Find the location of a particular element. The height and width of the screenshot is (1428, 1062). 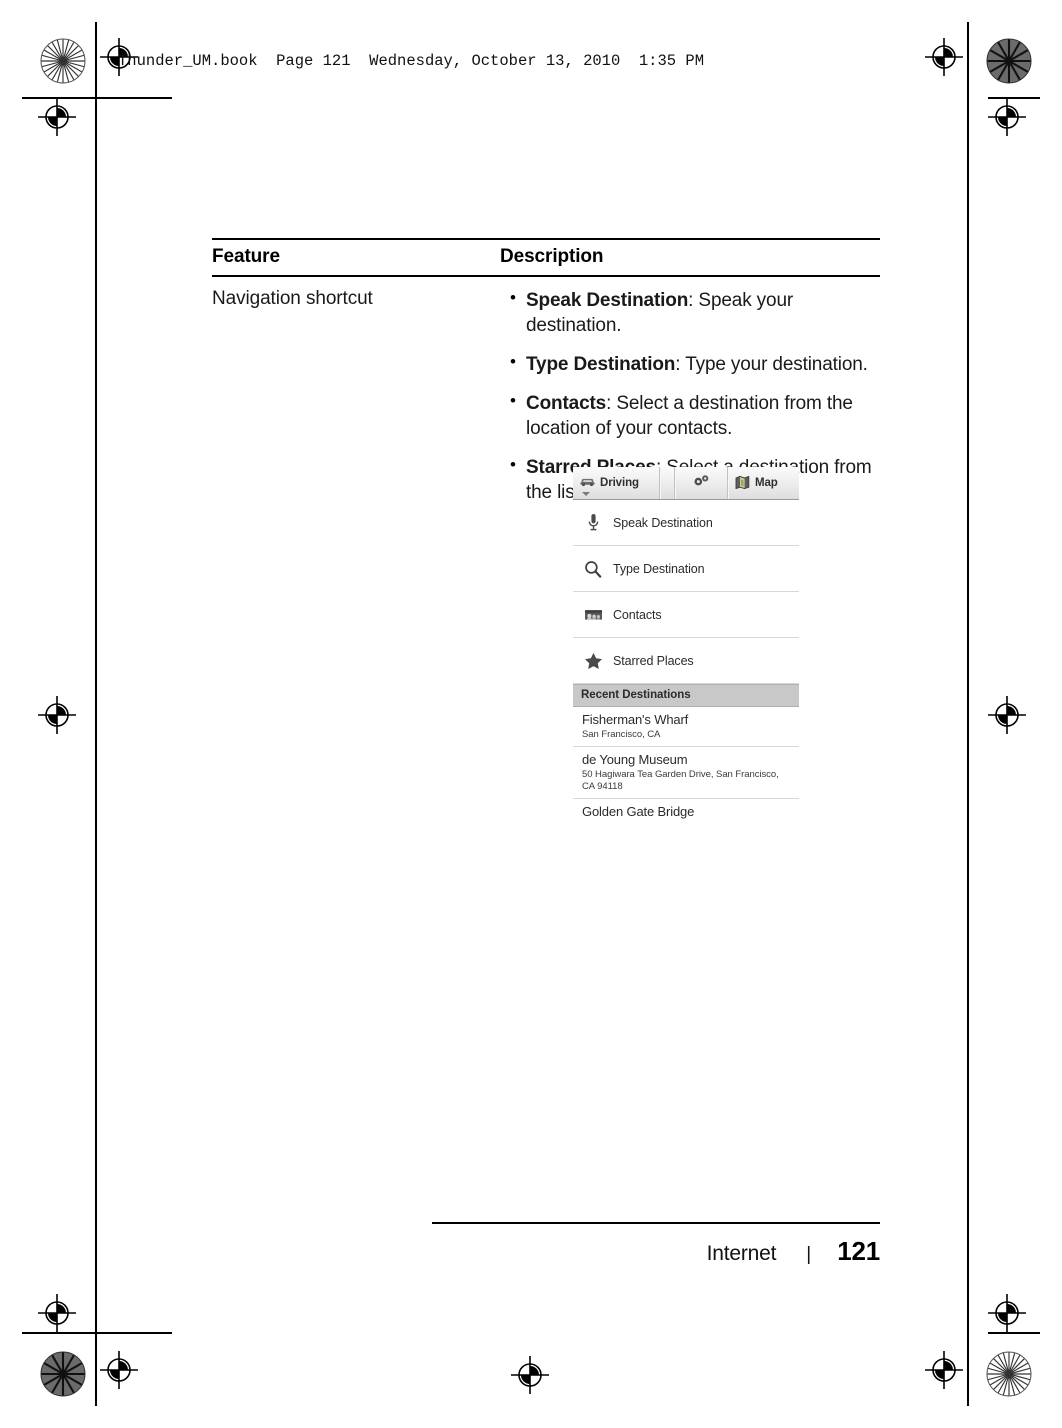

bullet-term: Contacts is located at coordinates (566, 404).